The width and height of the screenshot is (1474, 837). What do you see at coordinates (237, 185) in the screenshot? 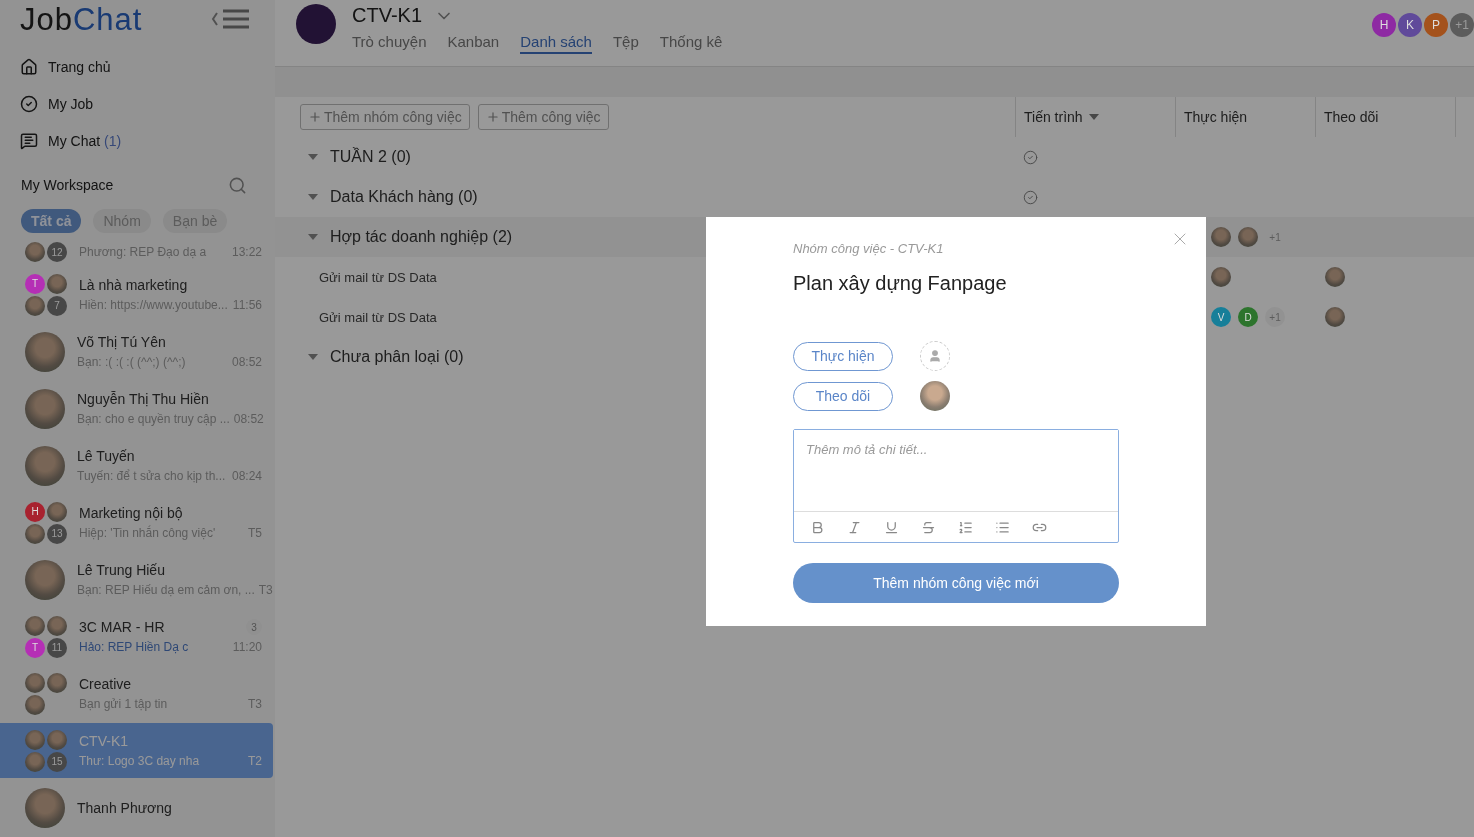
I see `search-icon` at bounding box center [237, 185].